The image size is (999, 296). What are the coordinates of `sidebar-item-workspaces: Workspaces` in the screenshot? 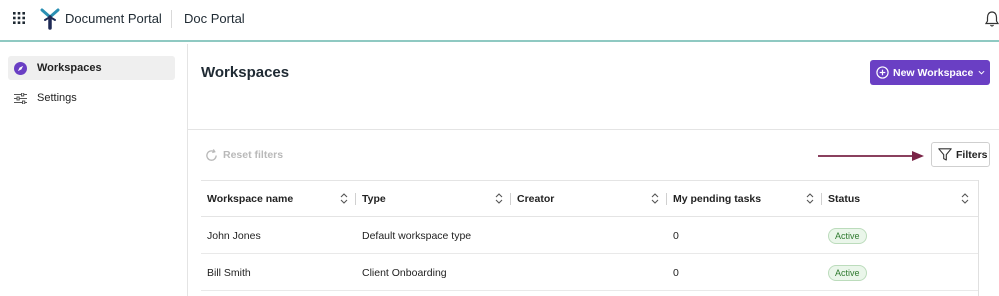 It's located at (91, 68).